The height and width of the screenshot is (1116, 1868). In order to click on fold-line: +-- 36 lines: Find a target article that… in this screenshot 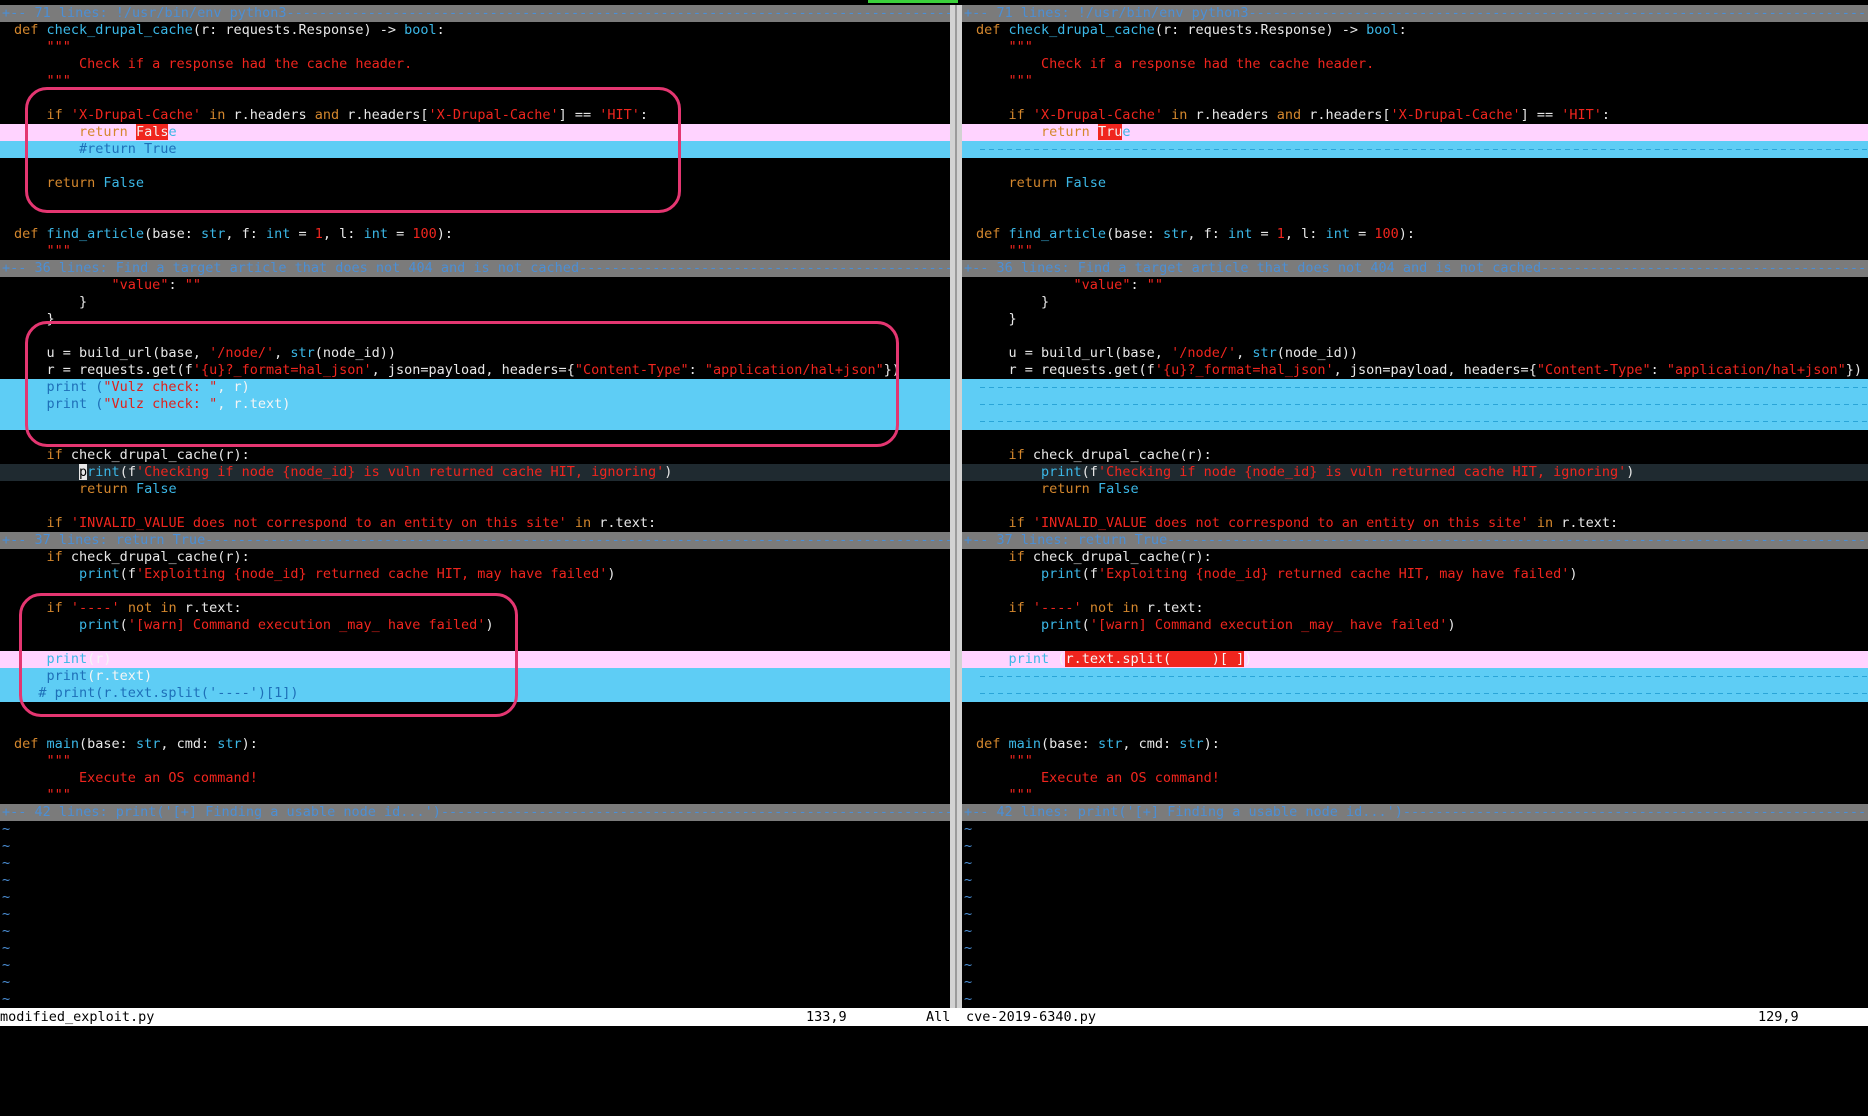, I will do `click(475, 268)`.